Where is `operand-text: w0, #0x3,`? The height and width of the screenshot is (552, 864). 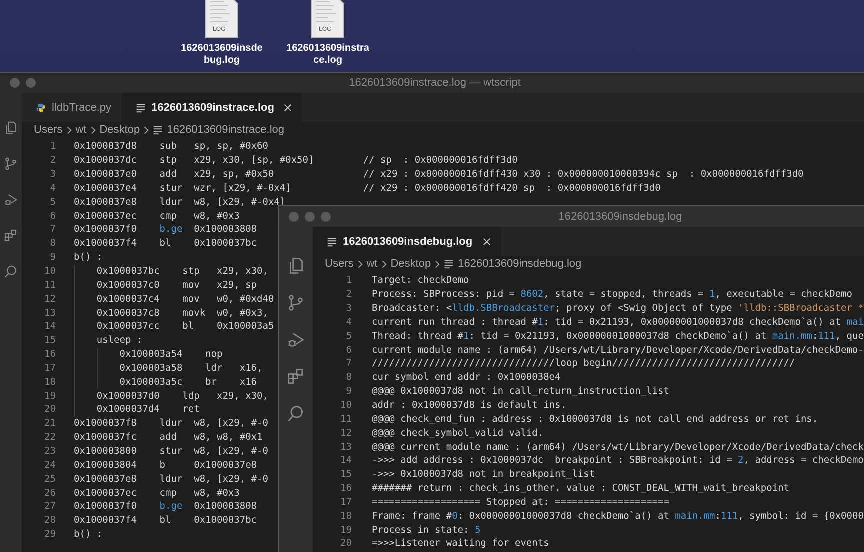 operand-text: w0, #0x3, is located at coordinates (242, 313).